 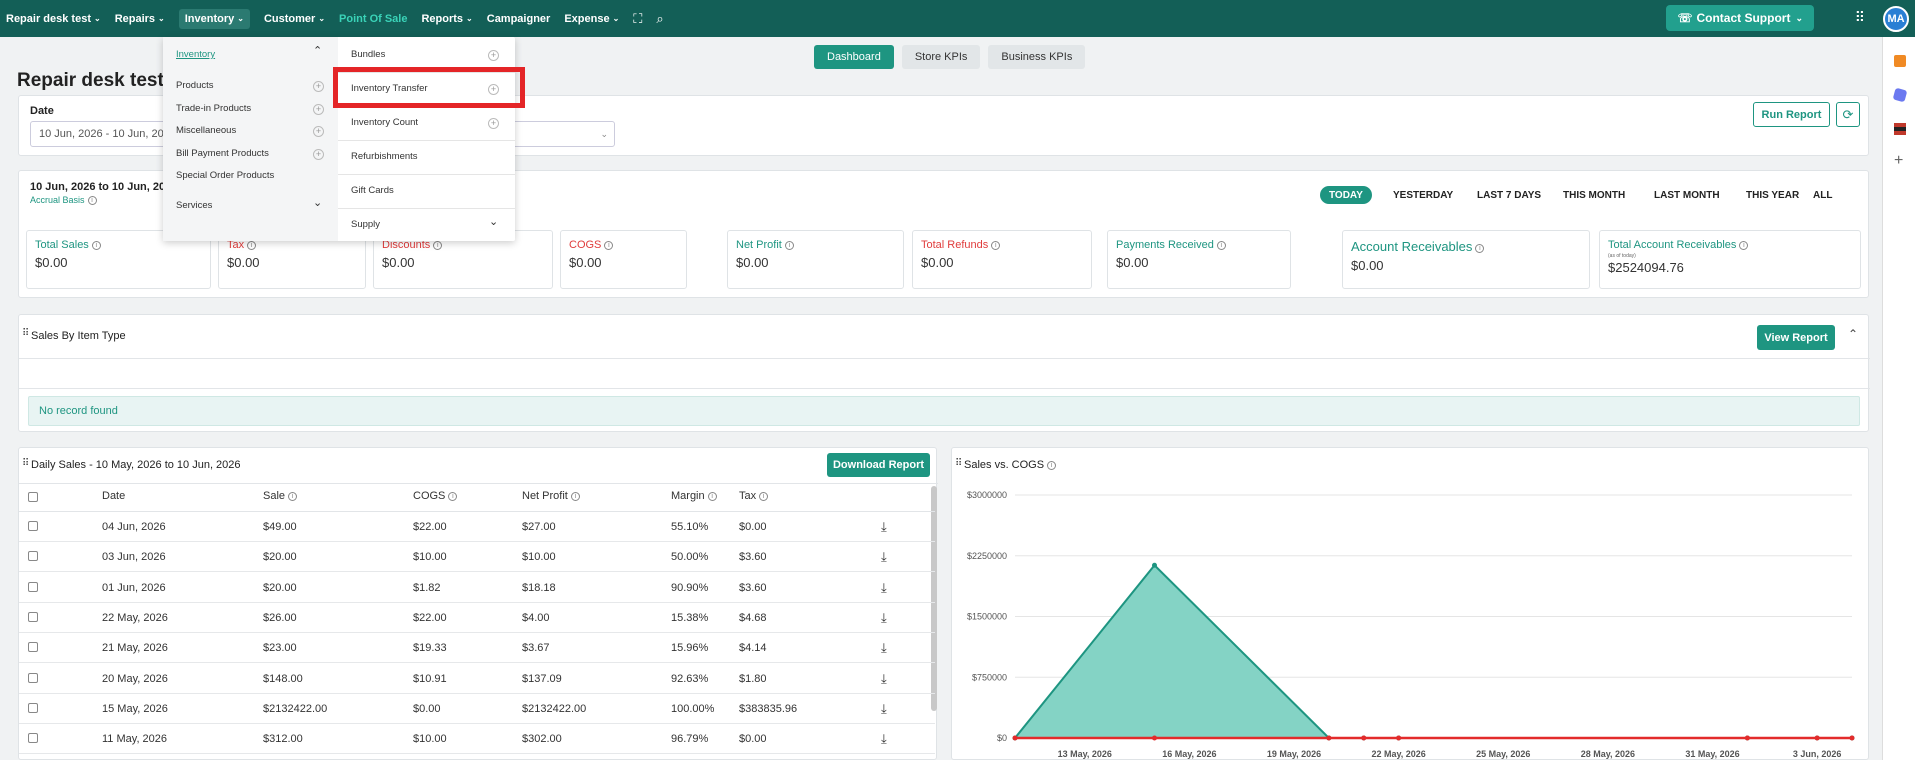 I want to click on nav-campaigner: Campaigner, so click(x=519, y=19).